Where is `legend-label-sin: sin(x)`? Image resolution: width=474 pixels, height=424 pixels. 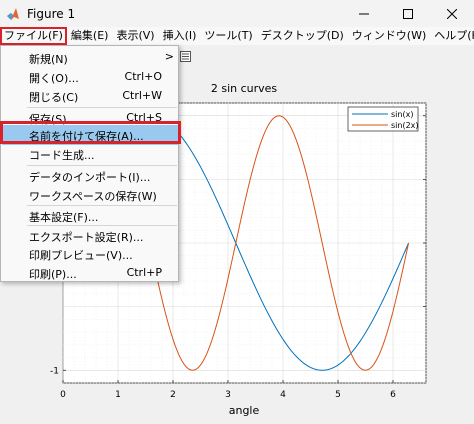 legend-label-sin: sin(x) is located at coordinates (402, 114).